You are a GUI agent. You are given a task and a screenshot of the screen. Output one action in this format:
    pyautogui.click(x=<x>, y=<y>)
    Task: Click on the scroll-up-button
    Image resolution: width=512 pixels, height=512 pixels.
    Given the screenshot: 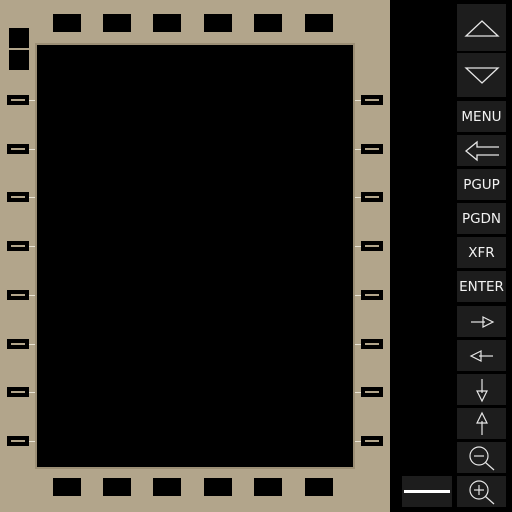 What is the action you would take?
    pyautogui.click(x=481, y=27)
    